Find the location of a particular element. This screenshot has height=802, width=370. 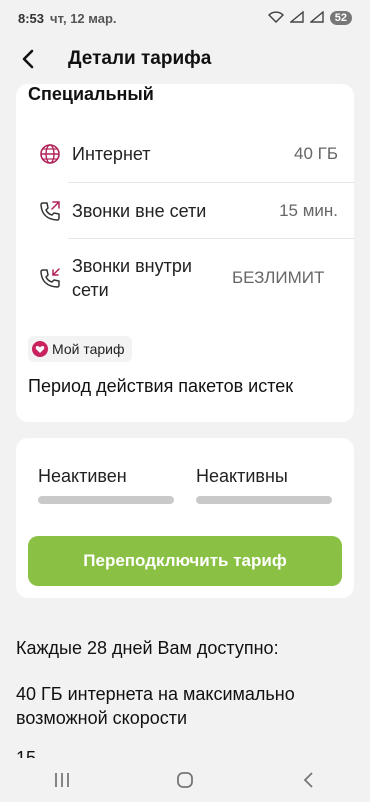

info-cut-line: 15 is located at coordinates (26, 753).